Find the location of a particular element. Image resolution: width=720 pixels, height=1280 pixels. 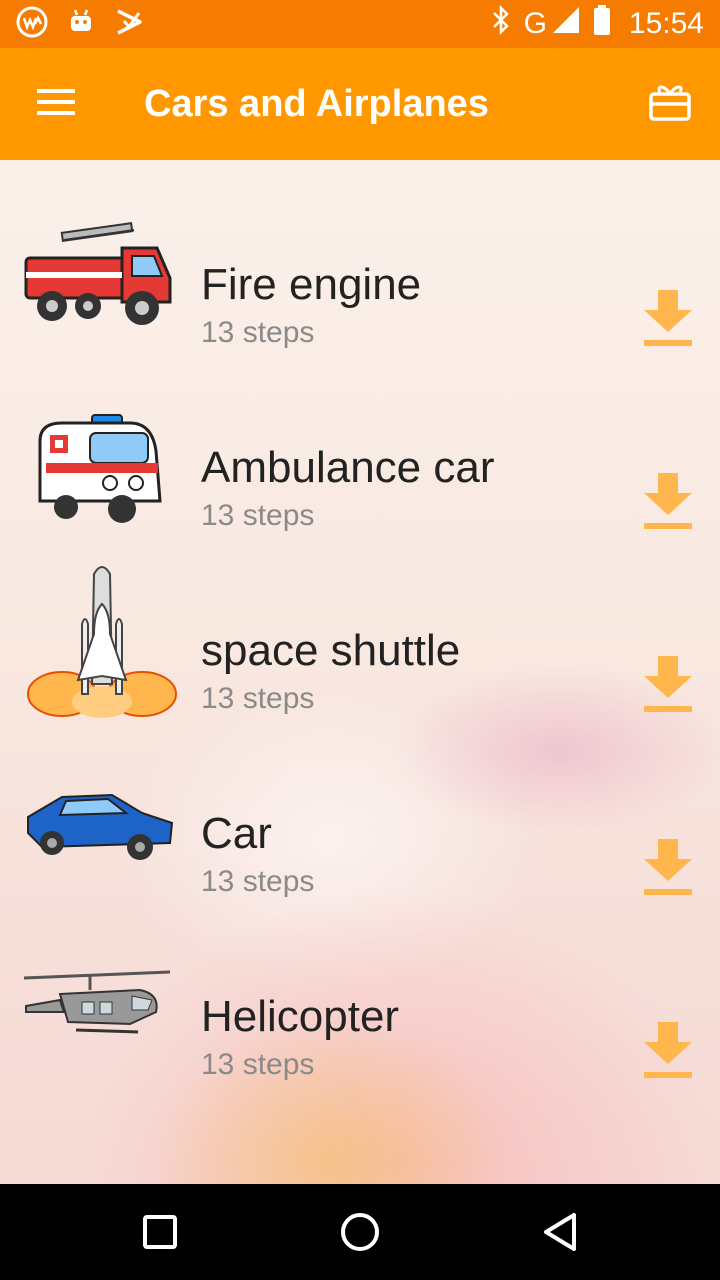

network-type: G is located at coordinates (535, 23).